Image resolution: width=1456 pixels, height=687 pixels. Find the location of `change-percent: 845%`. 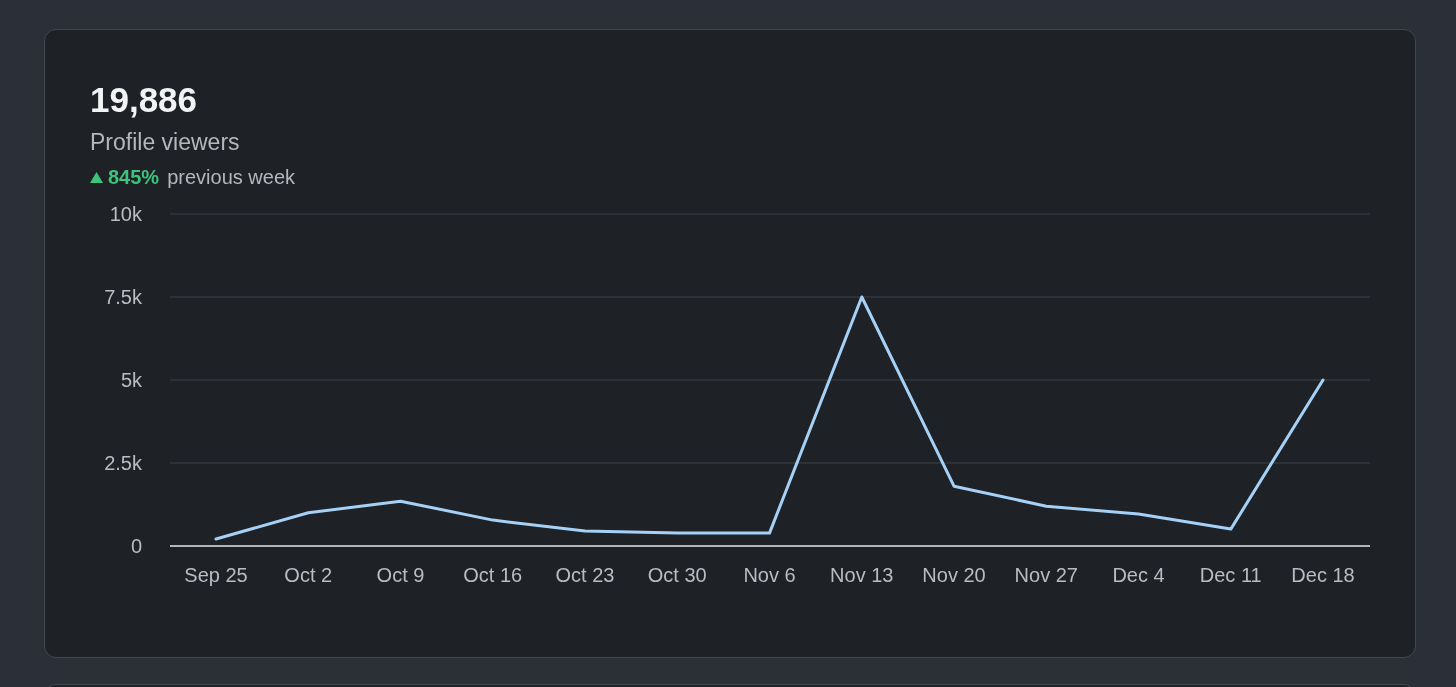

change-percent: 845% is located at coordinates (134, 177).